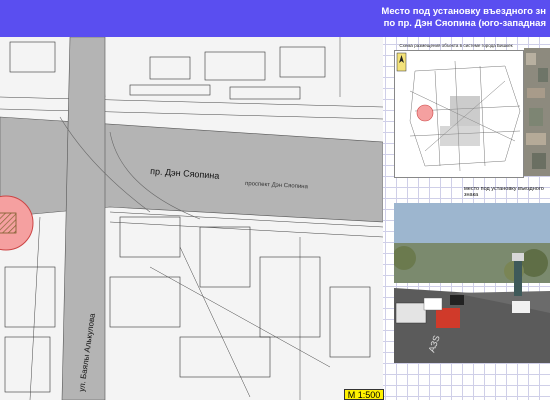 Image resolution: width=550 pixels, height=401 pixels. What do you see at coordinates (537, 112) in the screenshot?
I see `aerial-thumbnail` at bounding box center [537, 112].